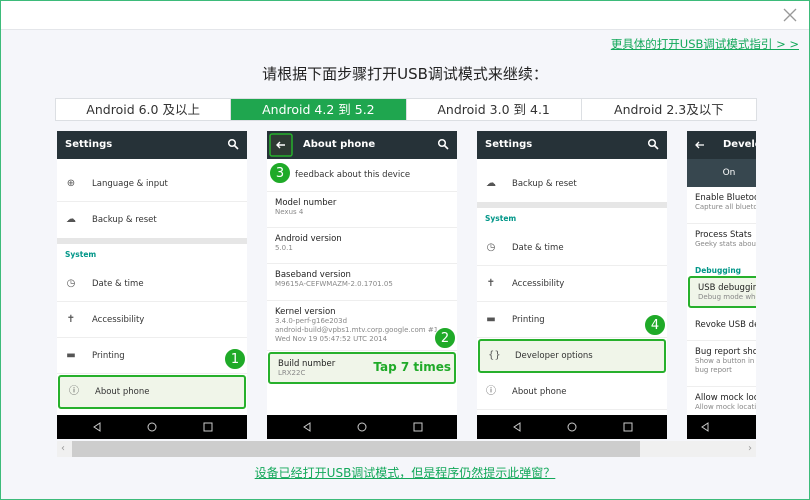  I want to click on still-prompting-help: 设备已经打开USB调试模式，但是程序仍然提示此弹窗？, so click(405, 472).